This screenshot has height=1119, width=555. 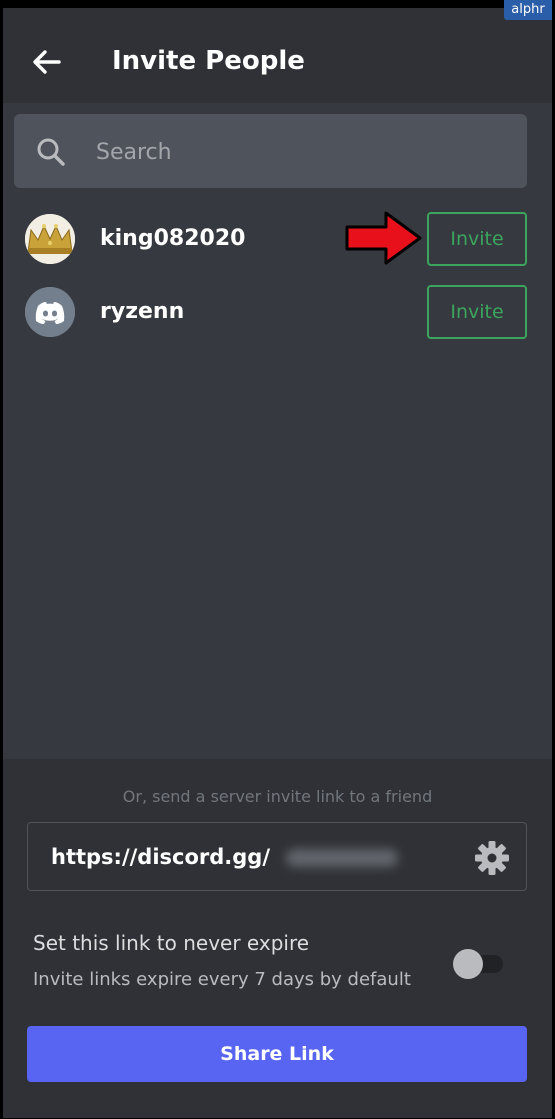 I want to click on arrow-left-icon, so click(x=47, y=62).